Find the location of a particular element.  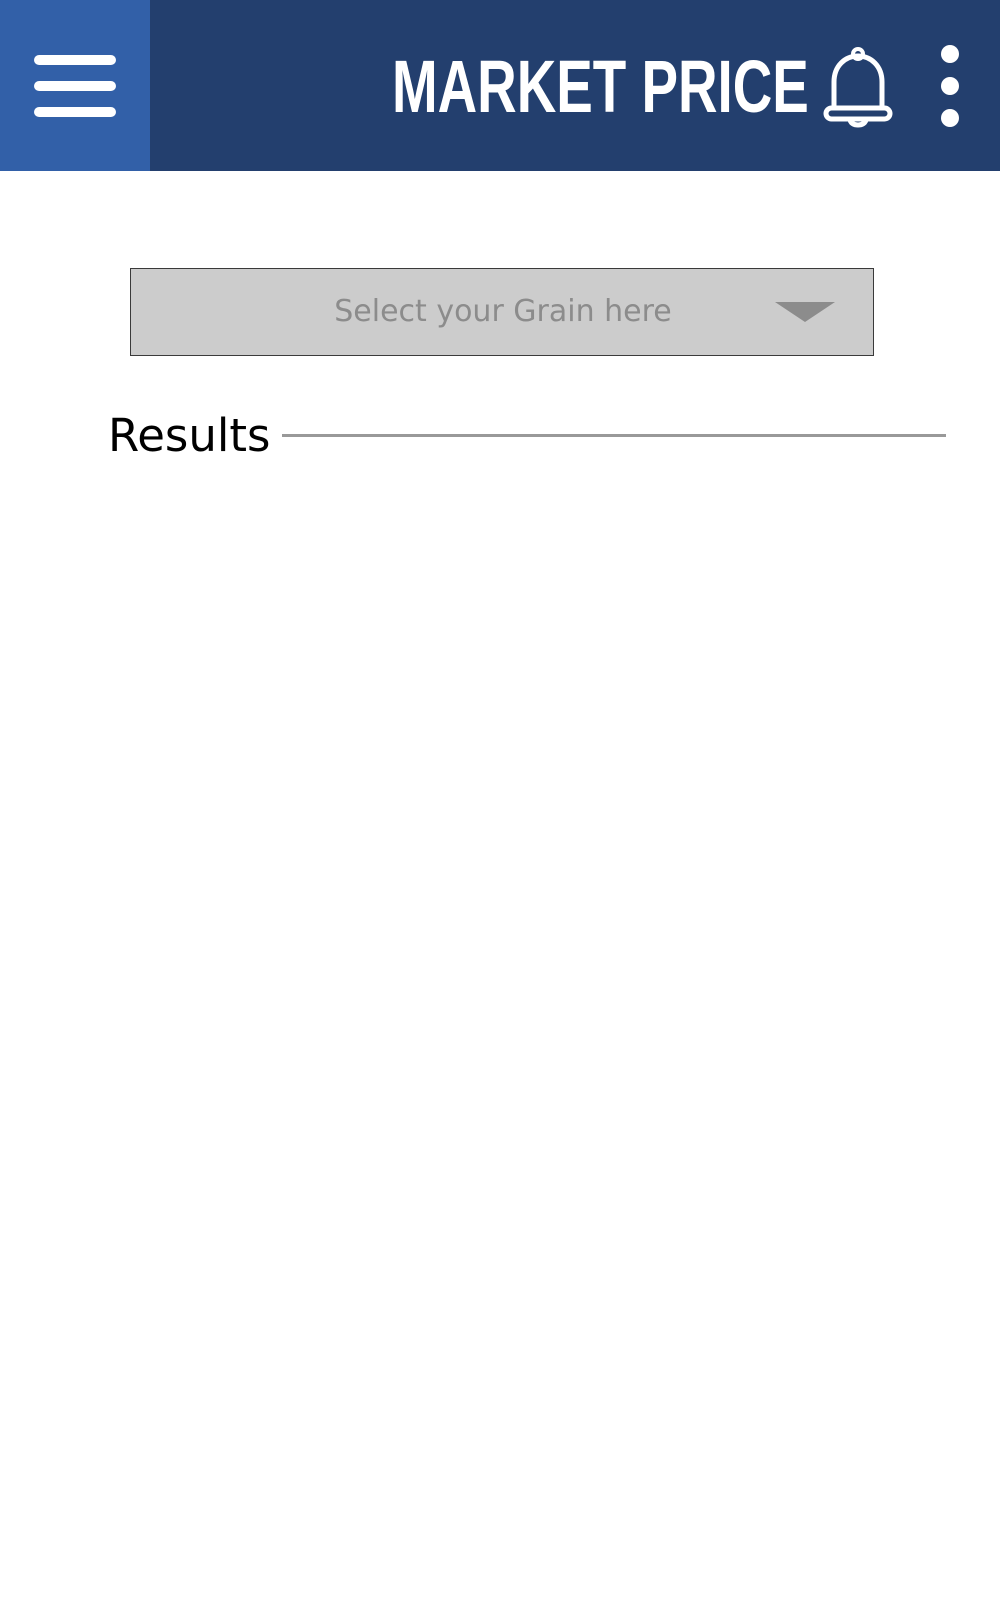

app-bar: MARKET PRICE is located at coordinates (500, 85).